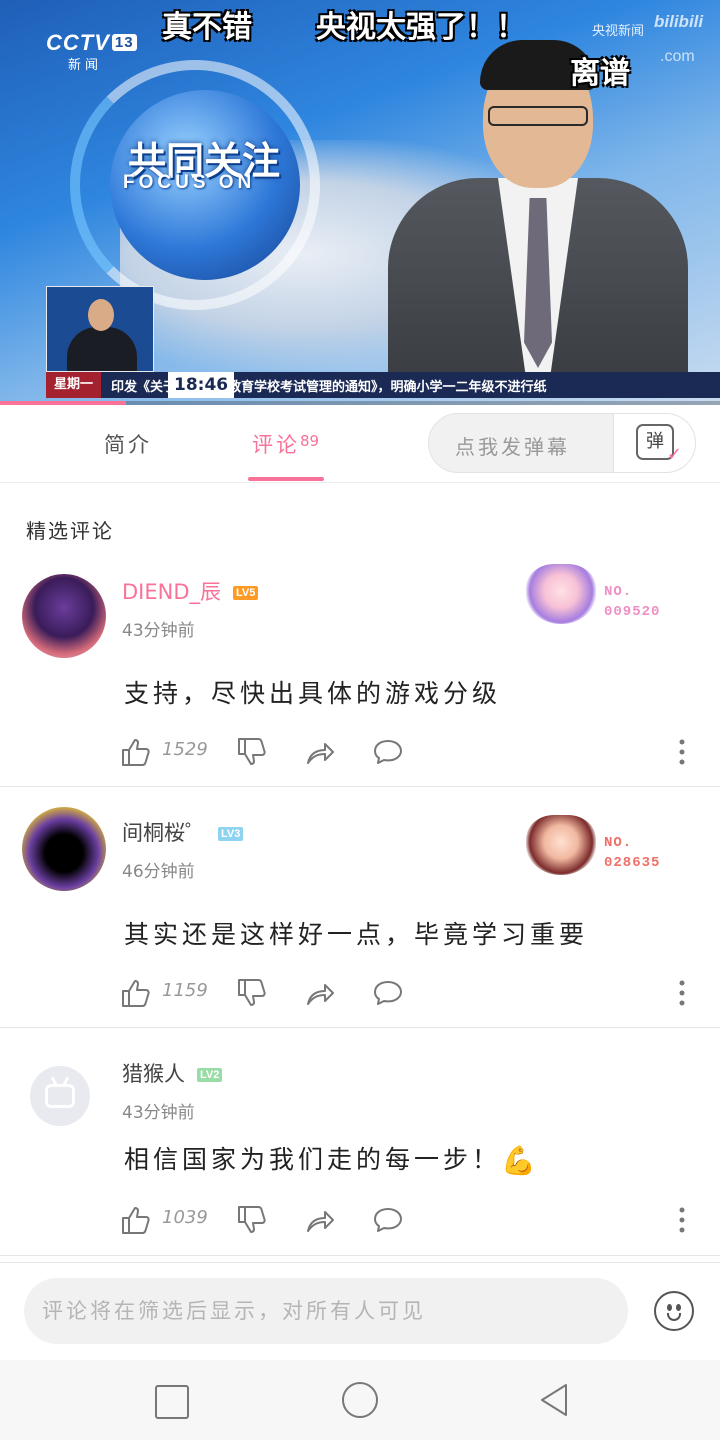 The height and width of the screenshot is (1440, 720). I want to click on show-subtitle: FOCUS ON, so click(189, 182).